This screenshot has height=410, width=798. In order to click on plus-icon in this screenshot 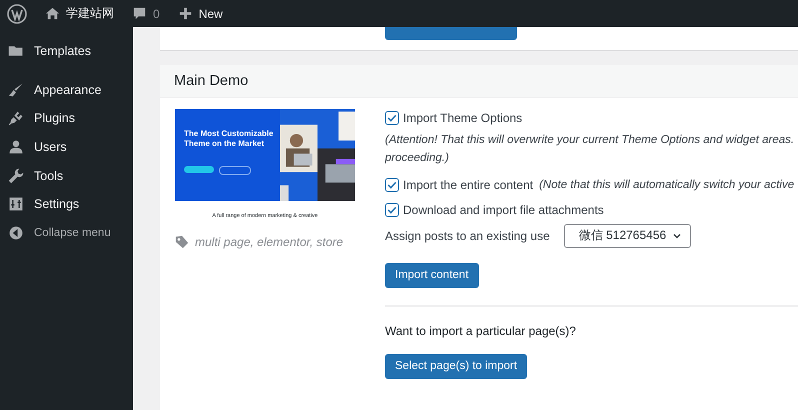, I will do `click(185, 13)`.